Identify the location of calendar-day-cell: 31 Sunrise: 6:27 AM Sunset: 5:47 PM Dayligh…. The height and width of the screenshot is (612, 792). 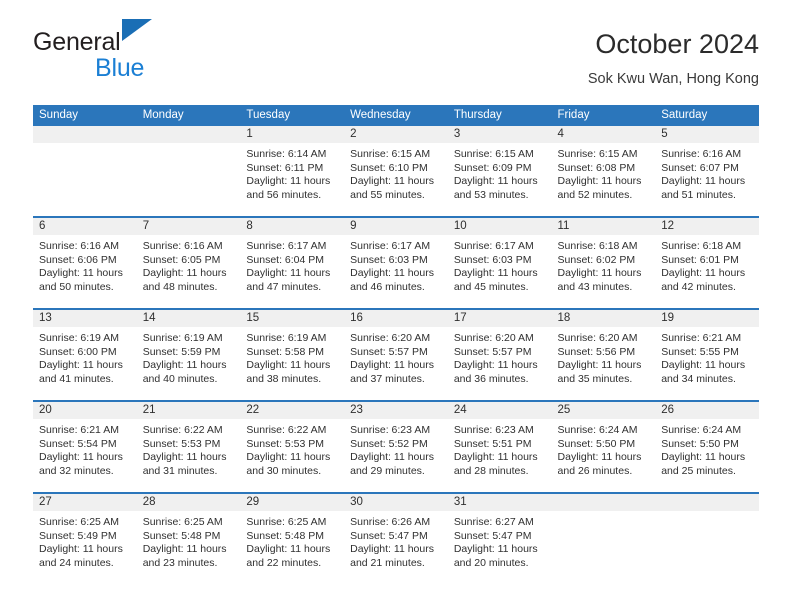
(499, 538).